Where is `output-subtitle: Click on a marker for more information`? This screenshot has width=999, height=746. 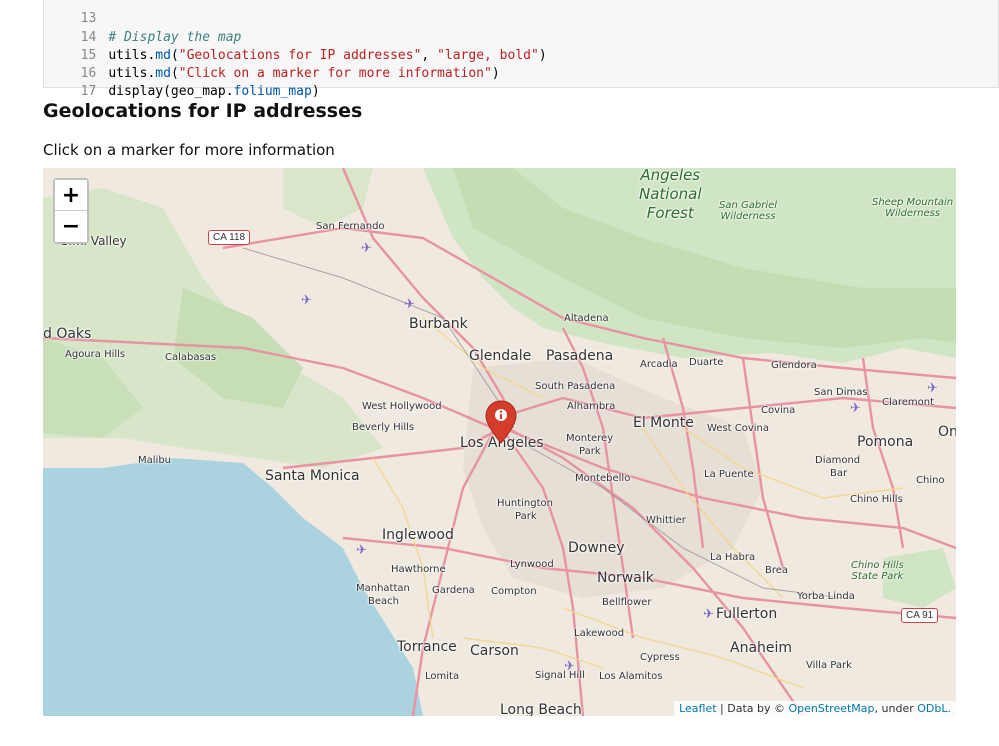
output-subtitle: Click on a marker for more information is located at coordinates (189, 150).